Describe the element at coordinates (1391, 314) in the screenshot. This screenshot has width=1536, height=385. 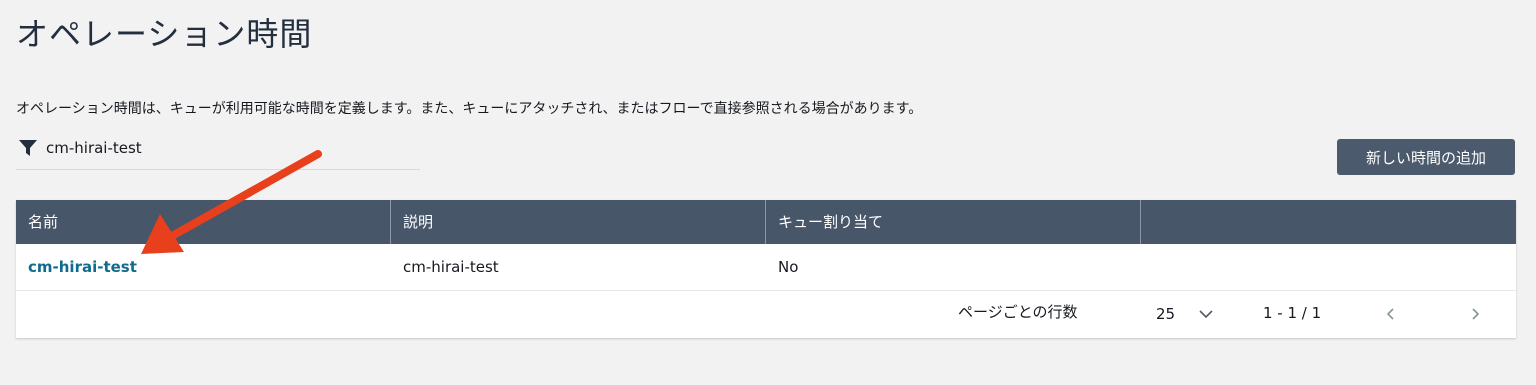
I see `chevron-left-icon` at that location.